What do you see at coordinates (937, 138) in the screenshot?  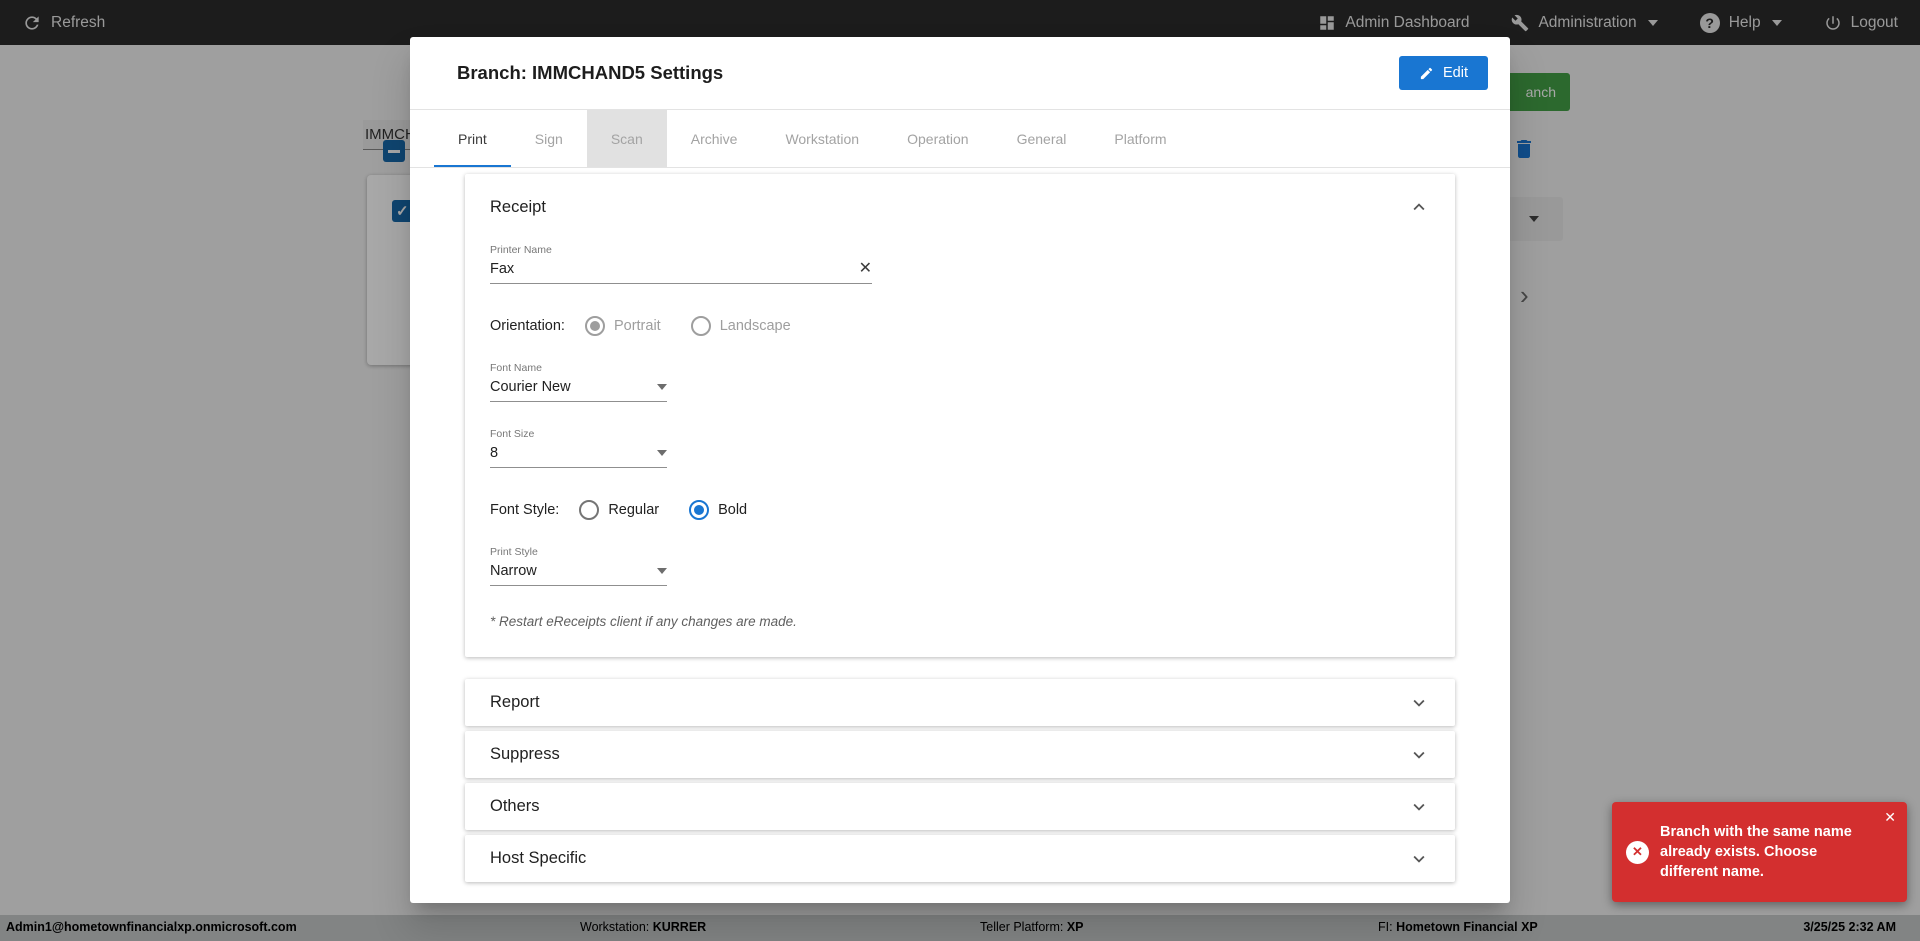 I see `tab-operation: Operation` at bounding box center [937, 138].